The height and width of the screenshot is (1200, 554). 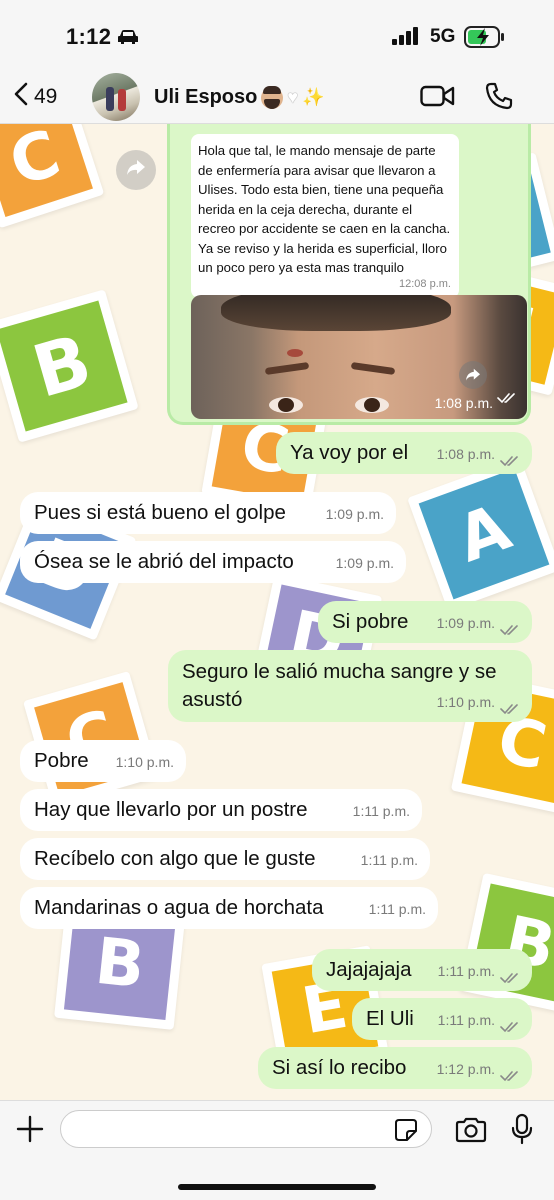 I want to click on attach-button, so click(x=30, y=1131).